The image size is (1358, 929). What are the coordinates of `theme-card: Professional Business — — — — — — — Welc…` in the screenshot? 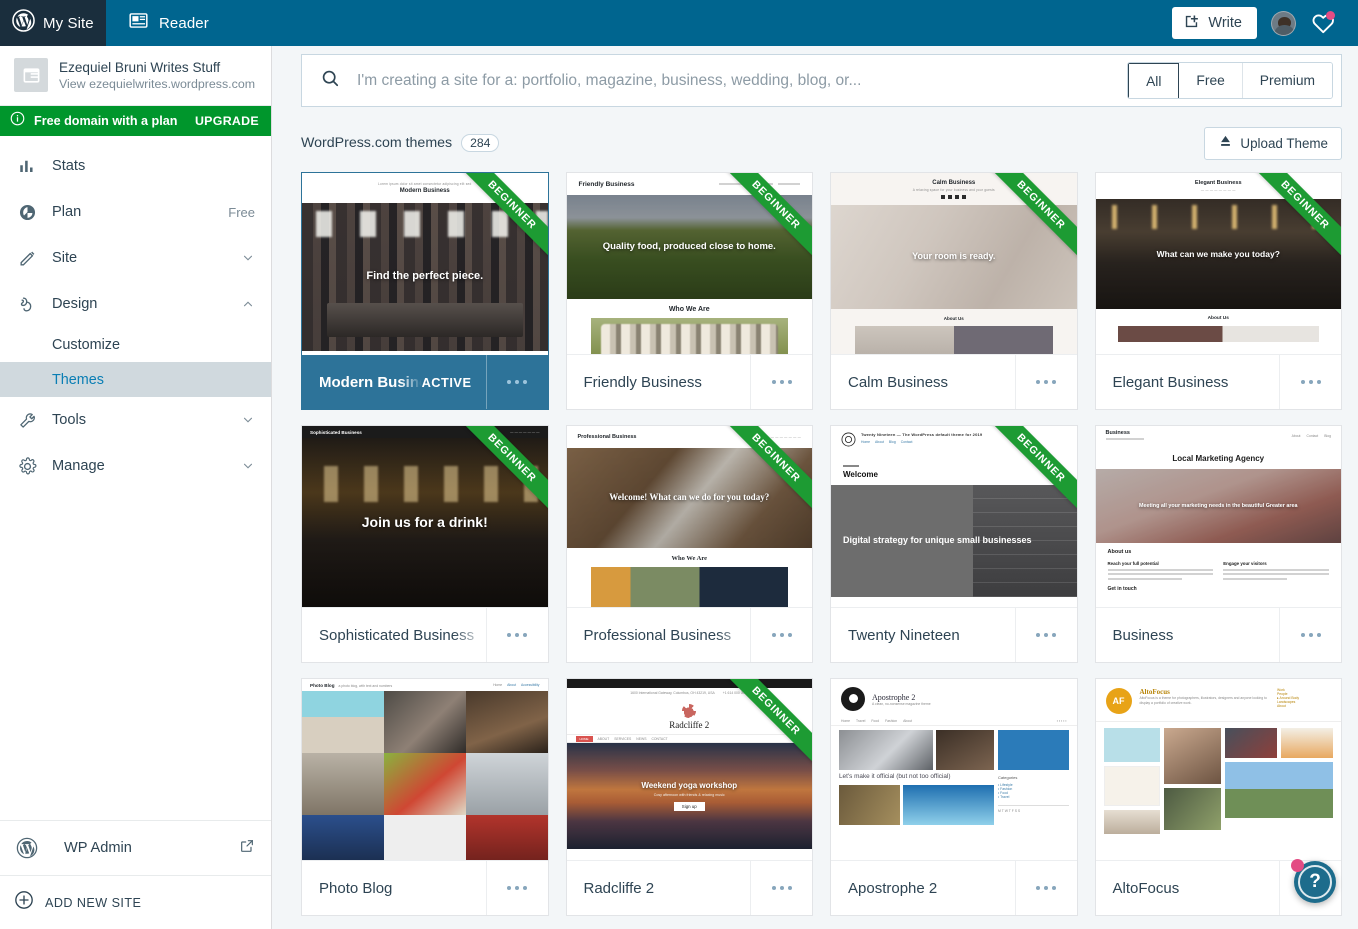 It's located at (689, 544).